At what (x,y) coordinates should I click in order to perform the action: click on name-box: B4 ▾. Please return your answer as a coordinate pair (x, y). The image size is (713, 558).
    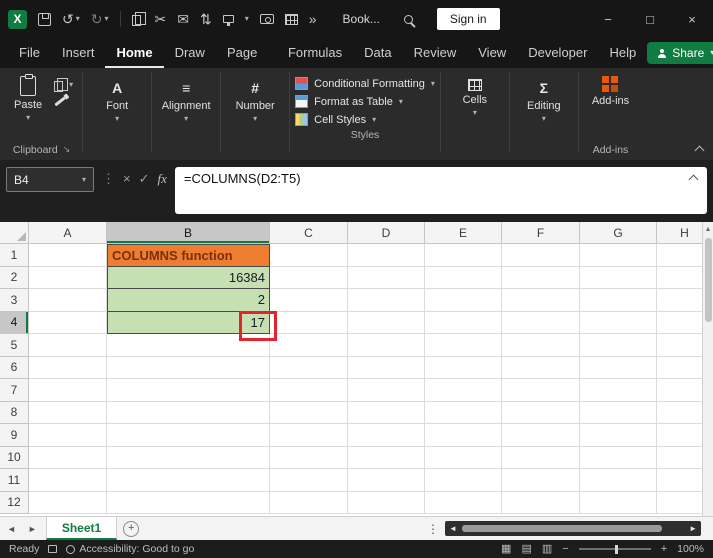
    Looking at the image, I should click on (50, 179).